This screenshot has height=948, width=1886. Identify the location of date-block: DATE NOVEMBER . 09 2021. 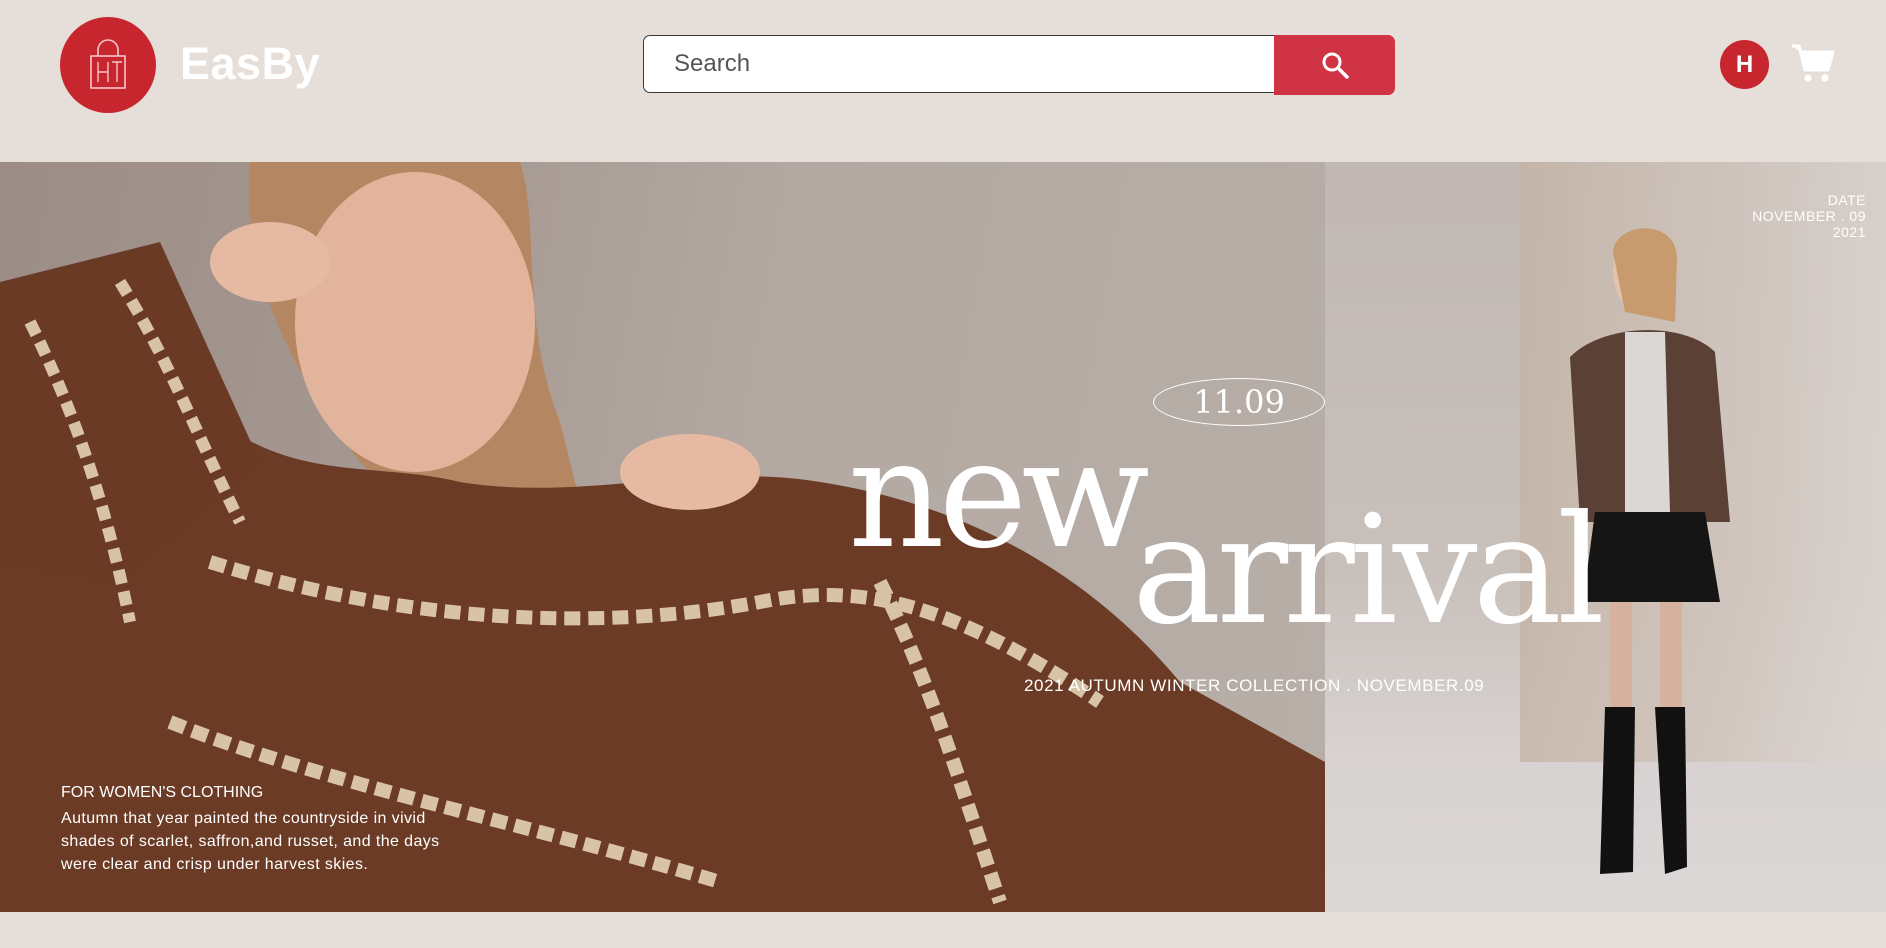
(1809, 216).